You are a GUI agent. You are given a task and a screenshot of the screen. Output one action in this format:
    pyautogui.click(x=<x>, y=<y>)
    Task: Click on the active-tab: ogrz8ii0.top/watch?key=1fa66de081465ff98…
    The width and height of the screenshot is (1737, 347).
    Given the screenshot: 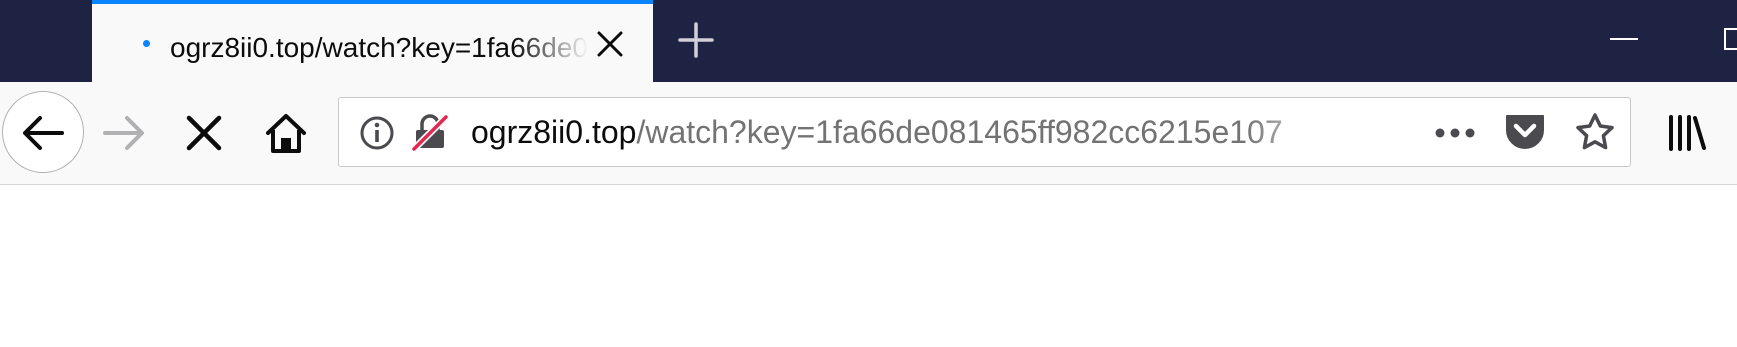 What is the action you would take?
    pyautogui.click(x=372, y=41)
    